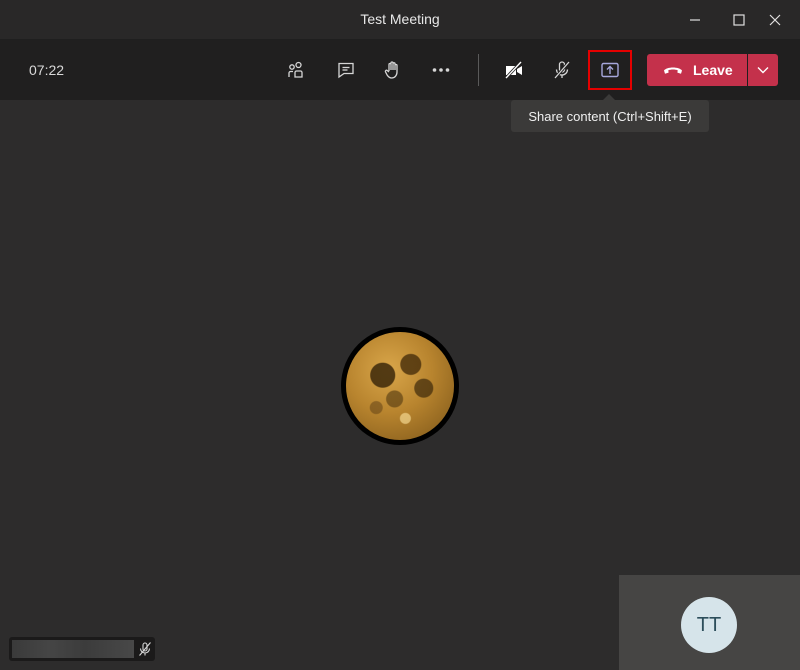 The width and height of the screenshot is (800, 670). I want to click on self-view-tile: TT, so click(709, 622).